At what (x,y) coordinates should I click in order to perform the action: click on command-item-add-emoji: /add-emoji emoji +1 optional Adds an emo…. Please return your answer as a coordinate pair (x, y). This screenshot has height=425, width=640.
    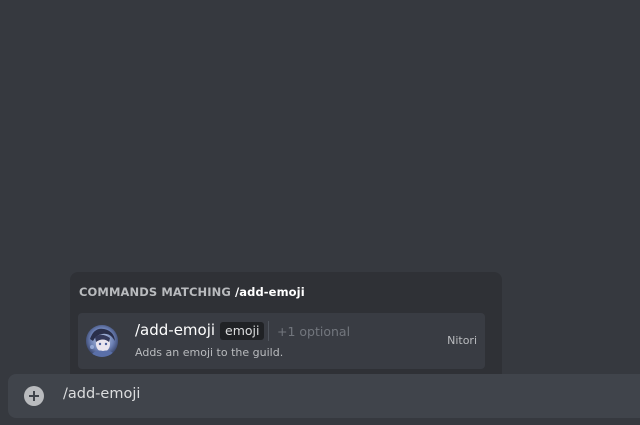
    Looking at the image, I should click on (281, 341).